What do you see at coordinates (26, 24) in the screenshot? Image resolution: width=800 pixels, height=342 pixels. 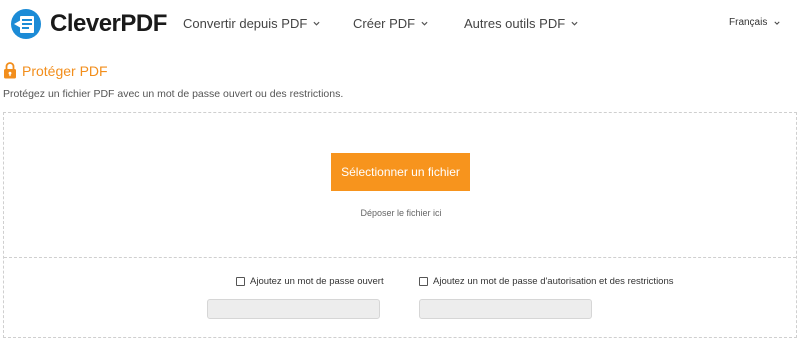 I see `cleverpdf-logo-icon` at bounding box center [26, 24].